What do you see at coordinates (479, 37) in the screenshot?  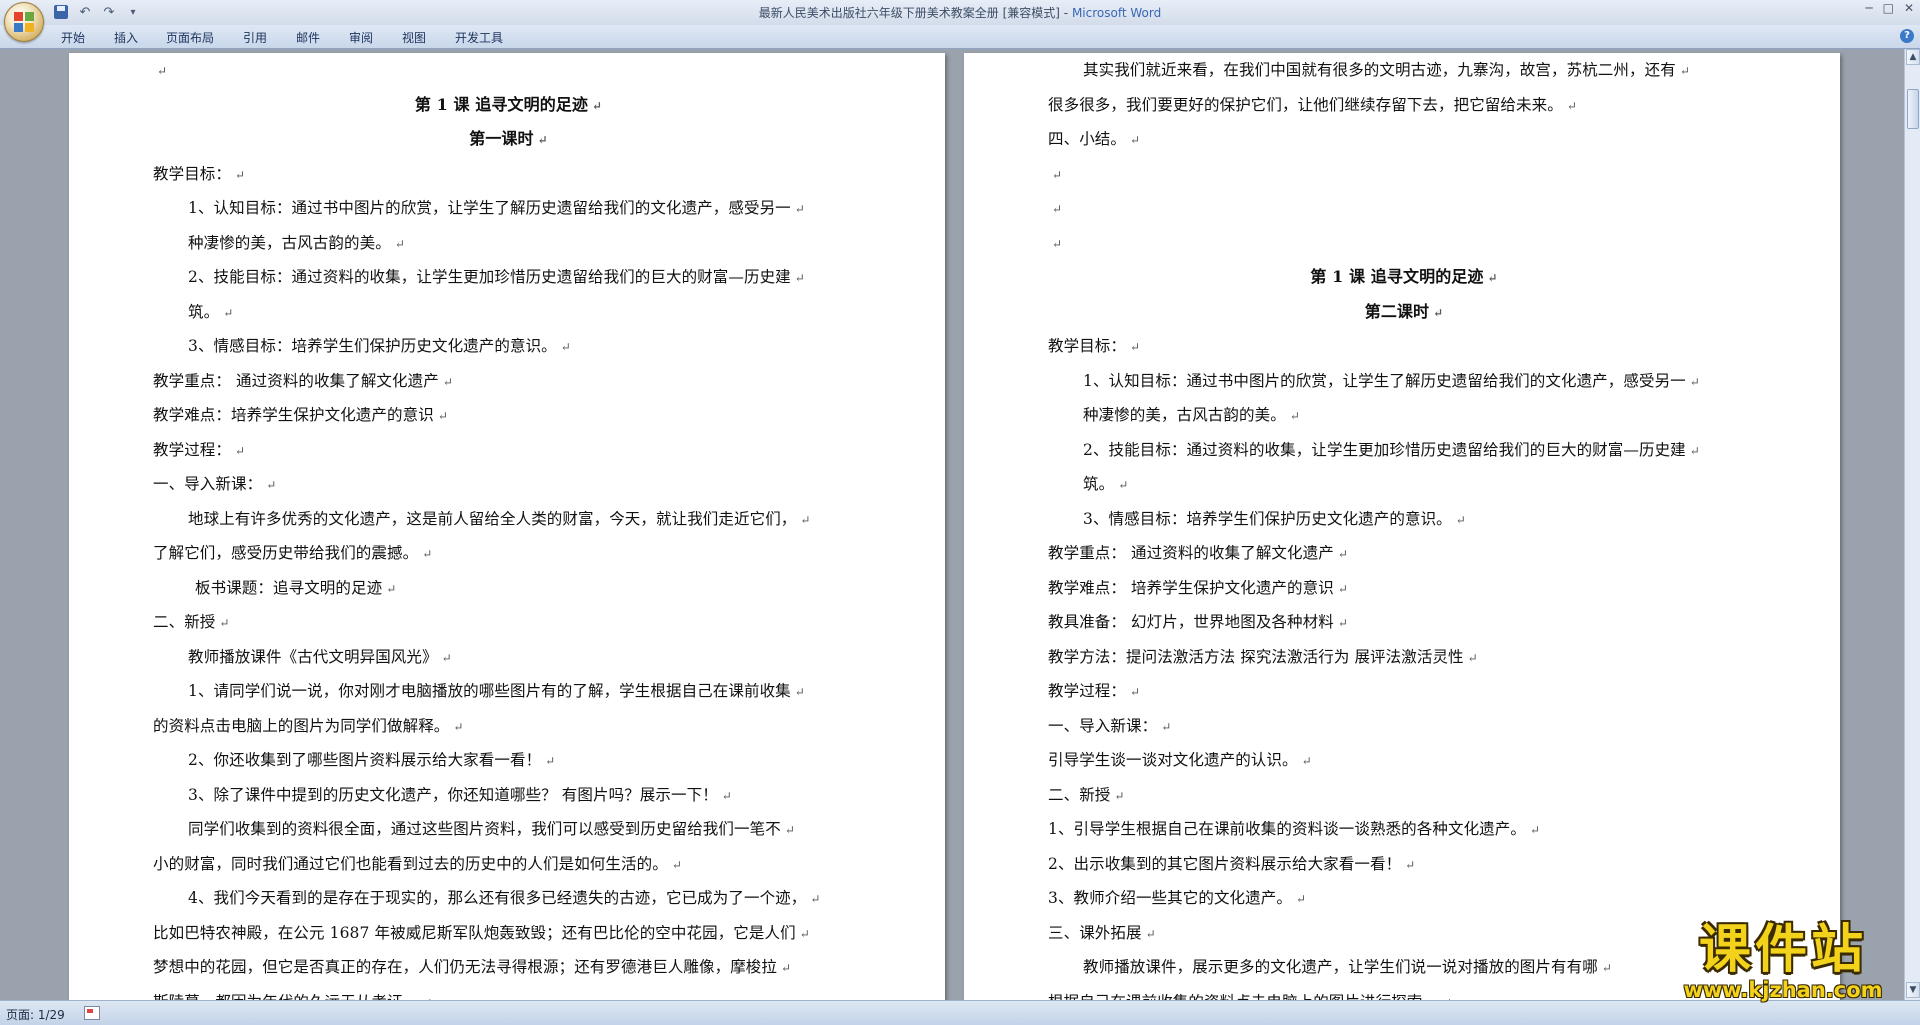 I see `tab-developer: 开发工具` at bounding box center [479, 37].